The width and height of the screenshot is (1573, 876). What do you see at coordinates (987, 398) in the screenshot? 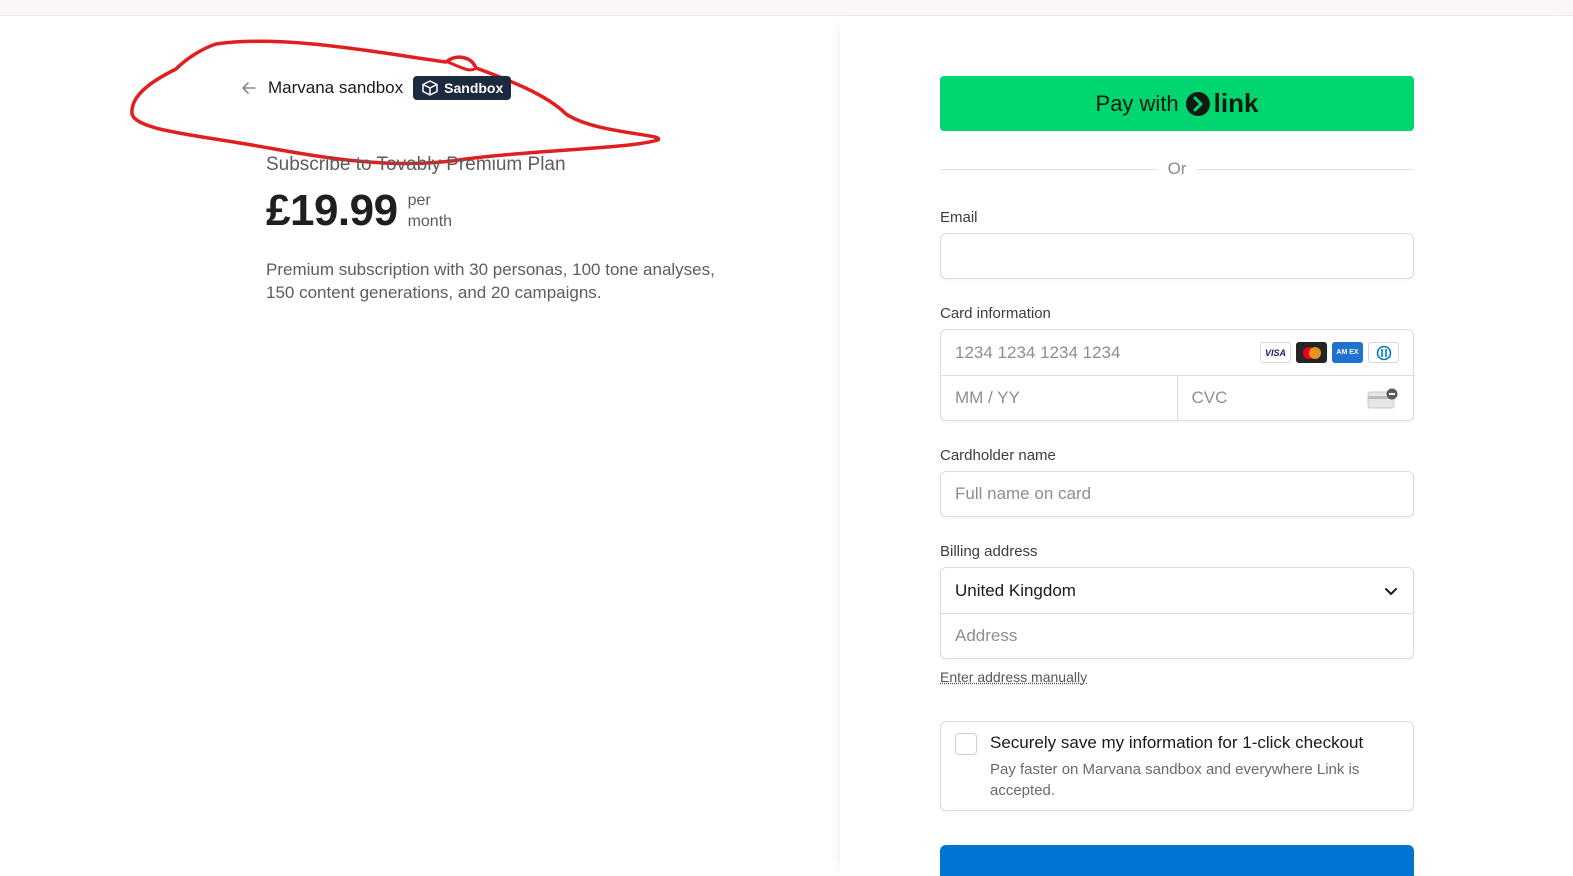
I see `expiry-placeholder: MM / YY` at bounding box center [987, 398].